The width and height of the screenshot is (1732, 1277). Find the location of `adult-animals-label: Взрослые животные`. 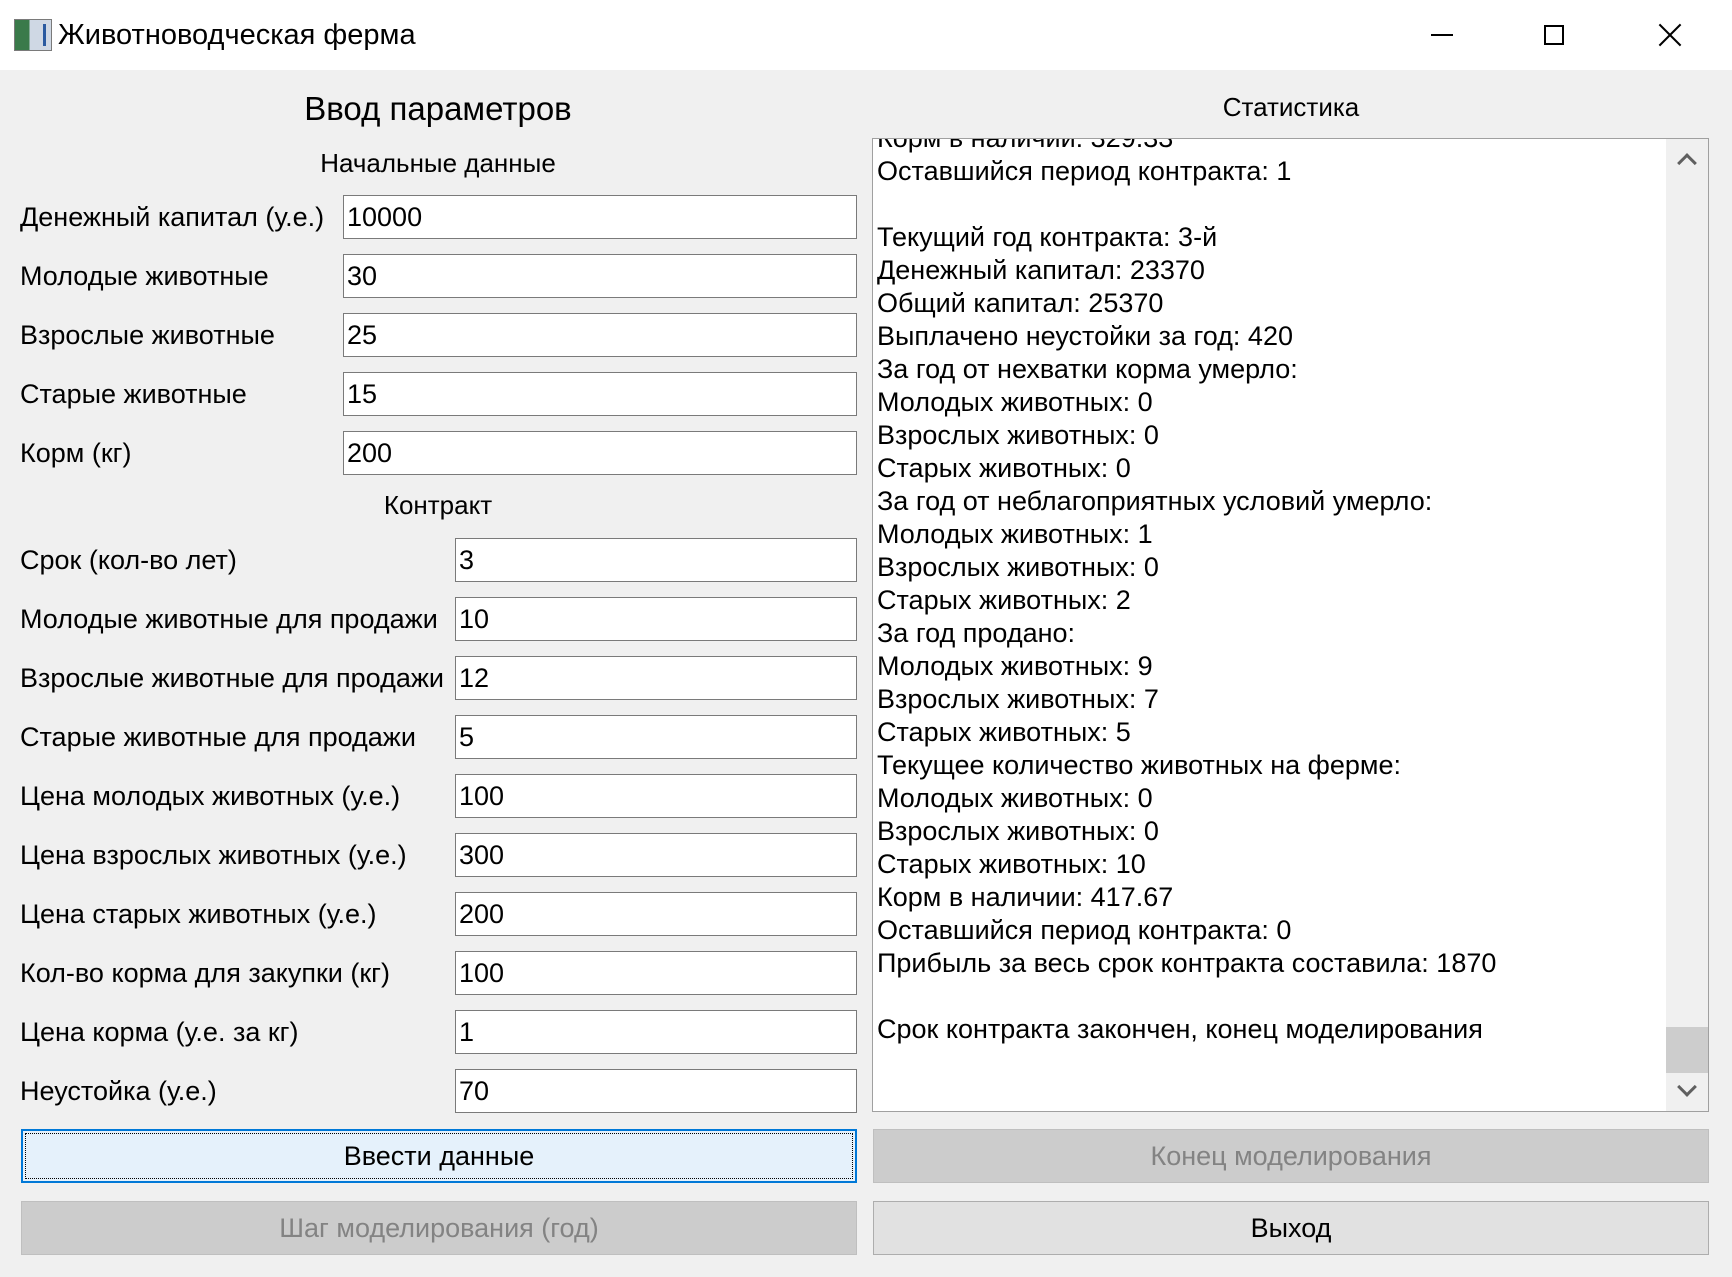

adult-animals-label: Взрослые животные is located at coordinates (147, 335).